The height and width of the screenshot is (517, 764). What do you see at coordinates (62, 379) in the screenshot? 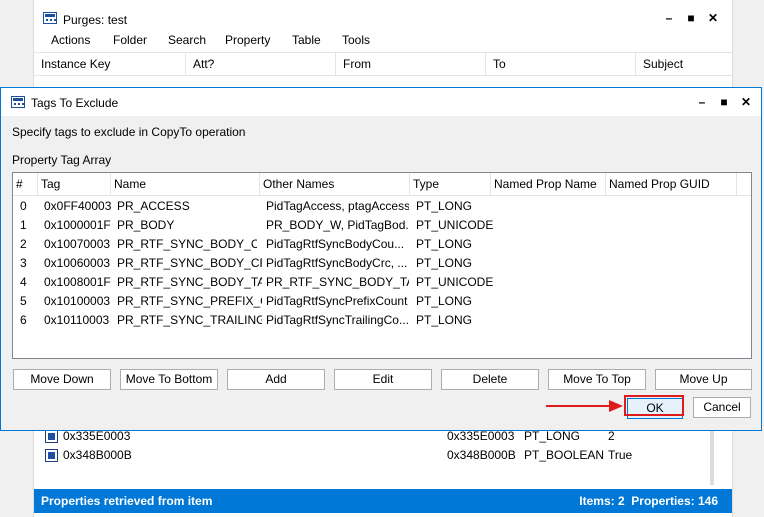
I see `move-down-button: Move Down` at bounding box center [62, 379].